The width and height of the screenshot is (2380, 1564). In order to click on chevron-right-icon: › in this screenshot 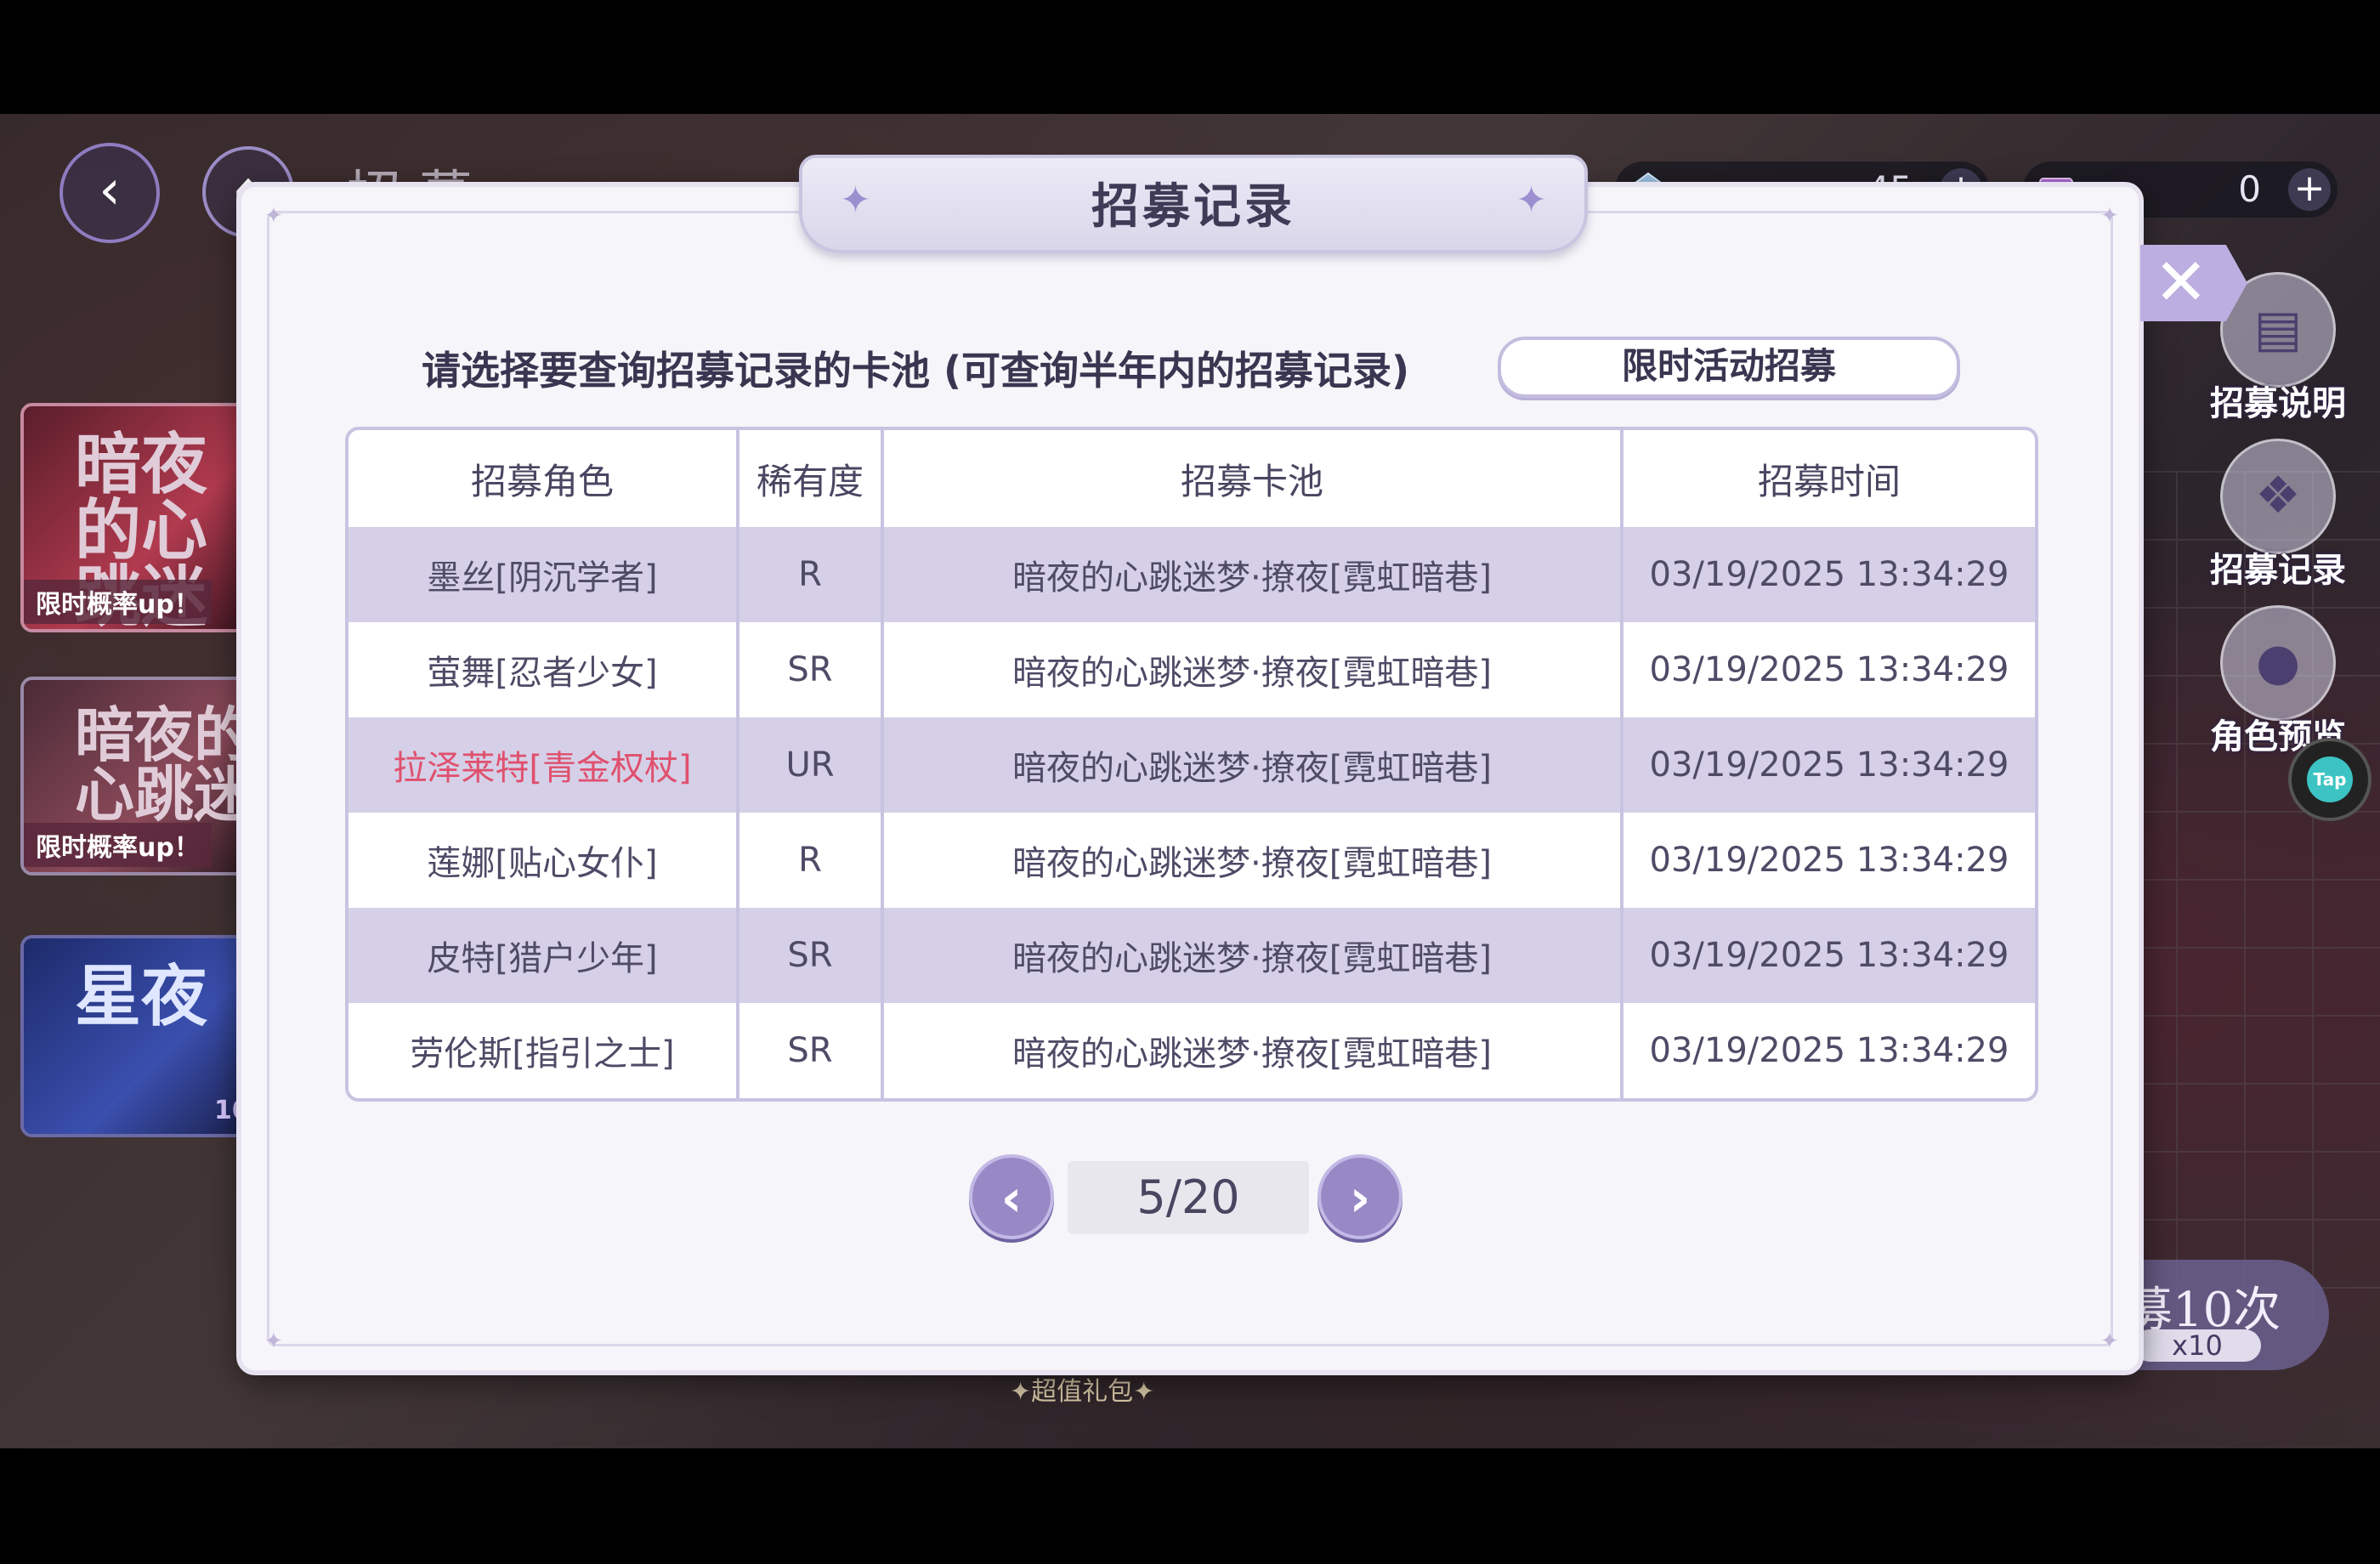, I will do `click(1360, 1198)`.